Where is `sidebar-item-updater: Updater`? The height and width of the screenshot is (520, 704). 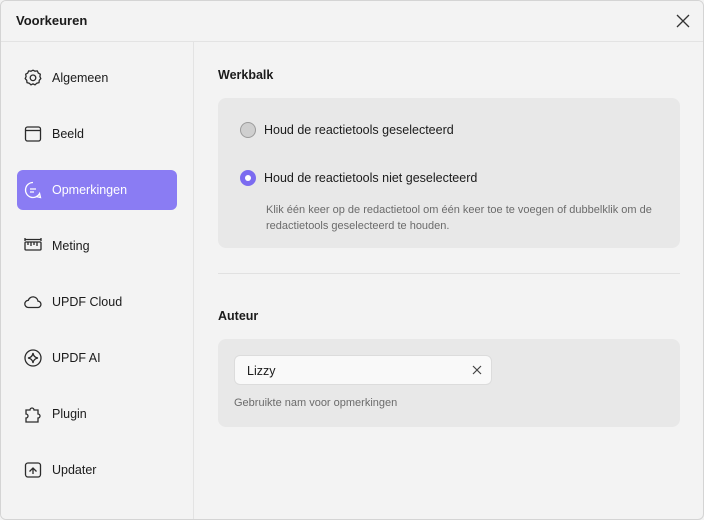
sidebar-item-updater: Updater is located at coordinates (97, 470).